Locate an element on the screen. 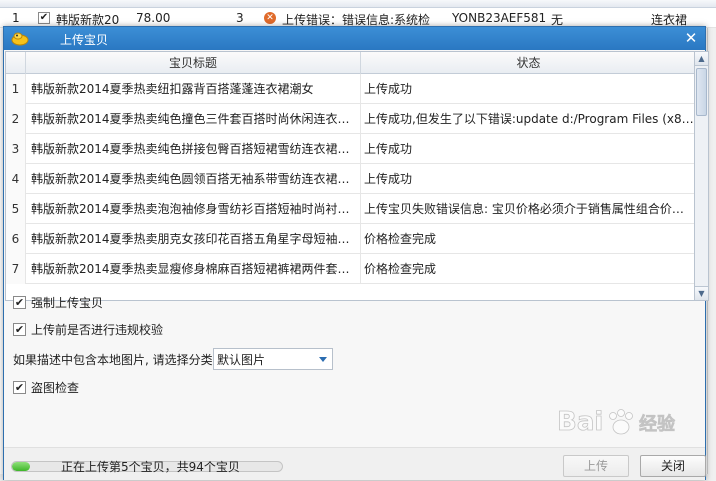 This screenshot has height=481, width=716. dialog-title: 上传宝贝 is located at coordinates (84, 40).